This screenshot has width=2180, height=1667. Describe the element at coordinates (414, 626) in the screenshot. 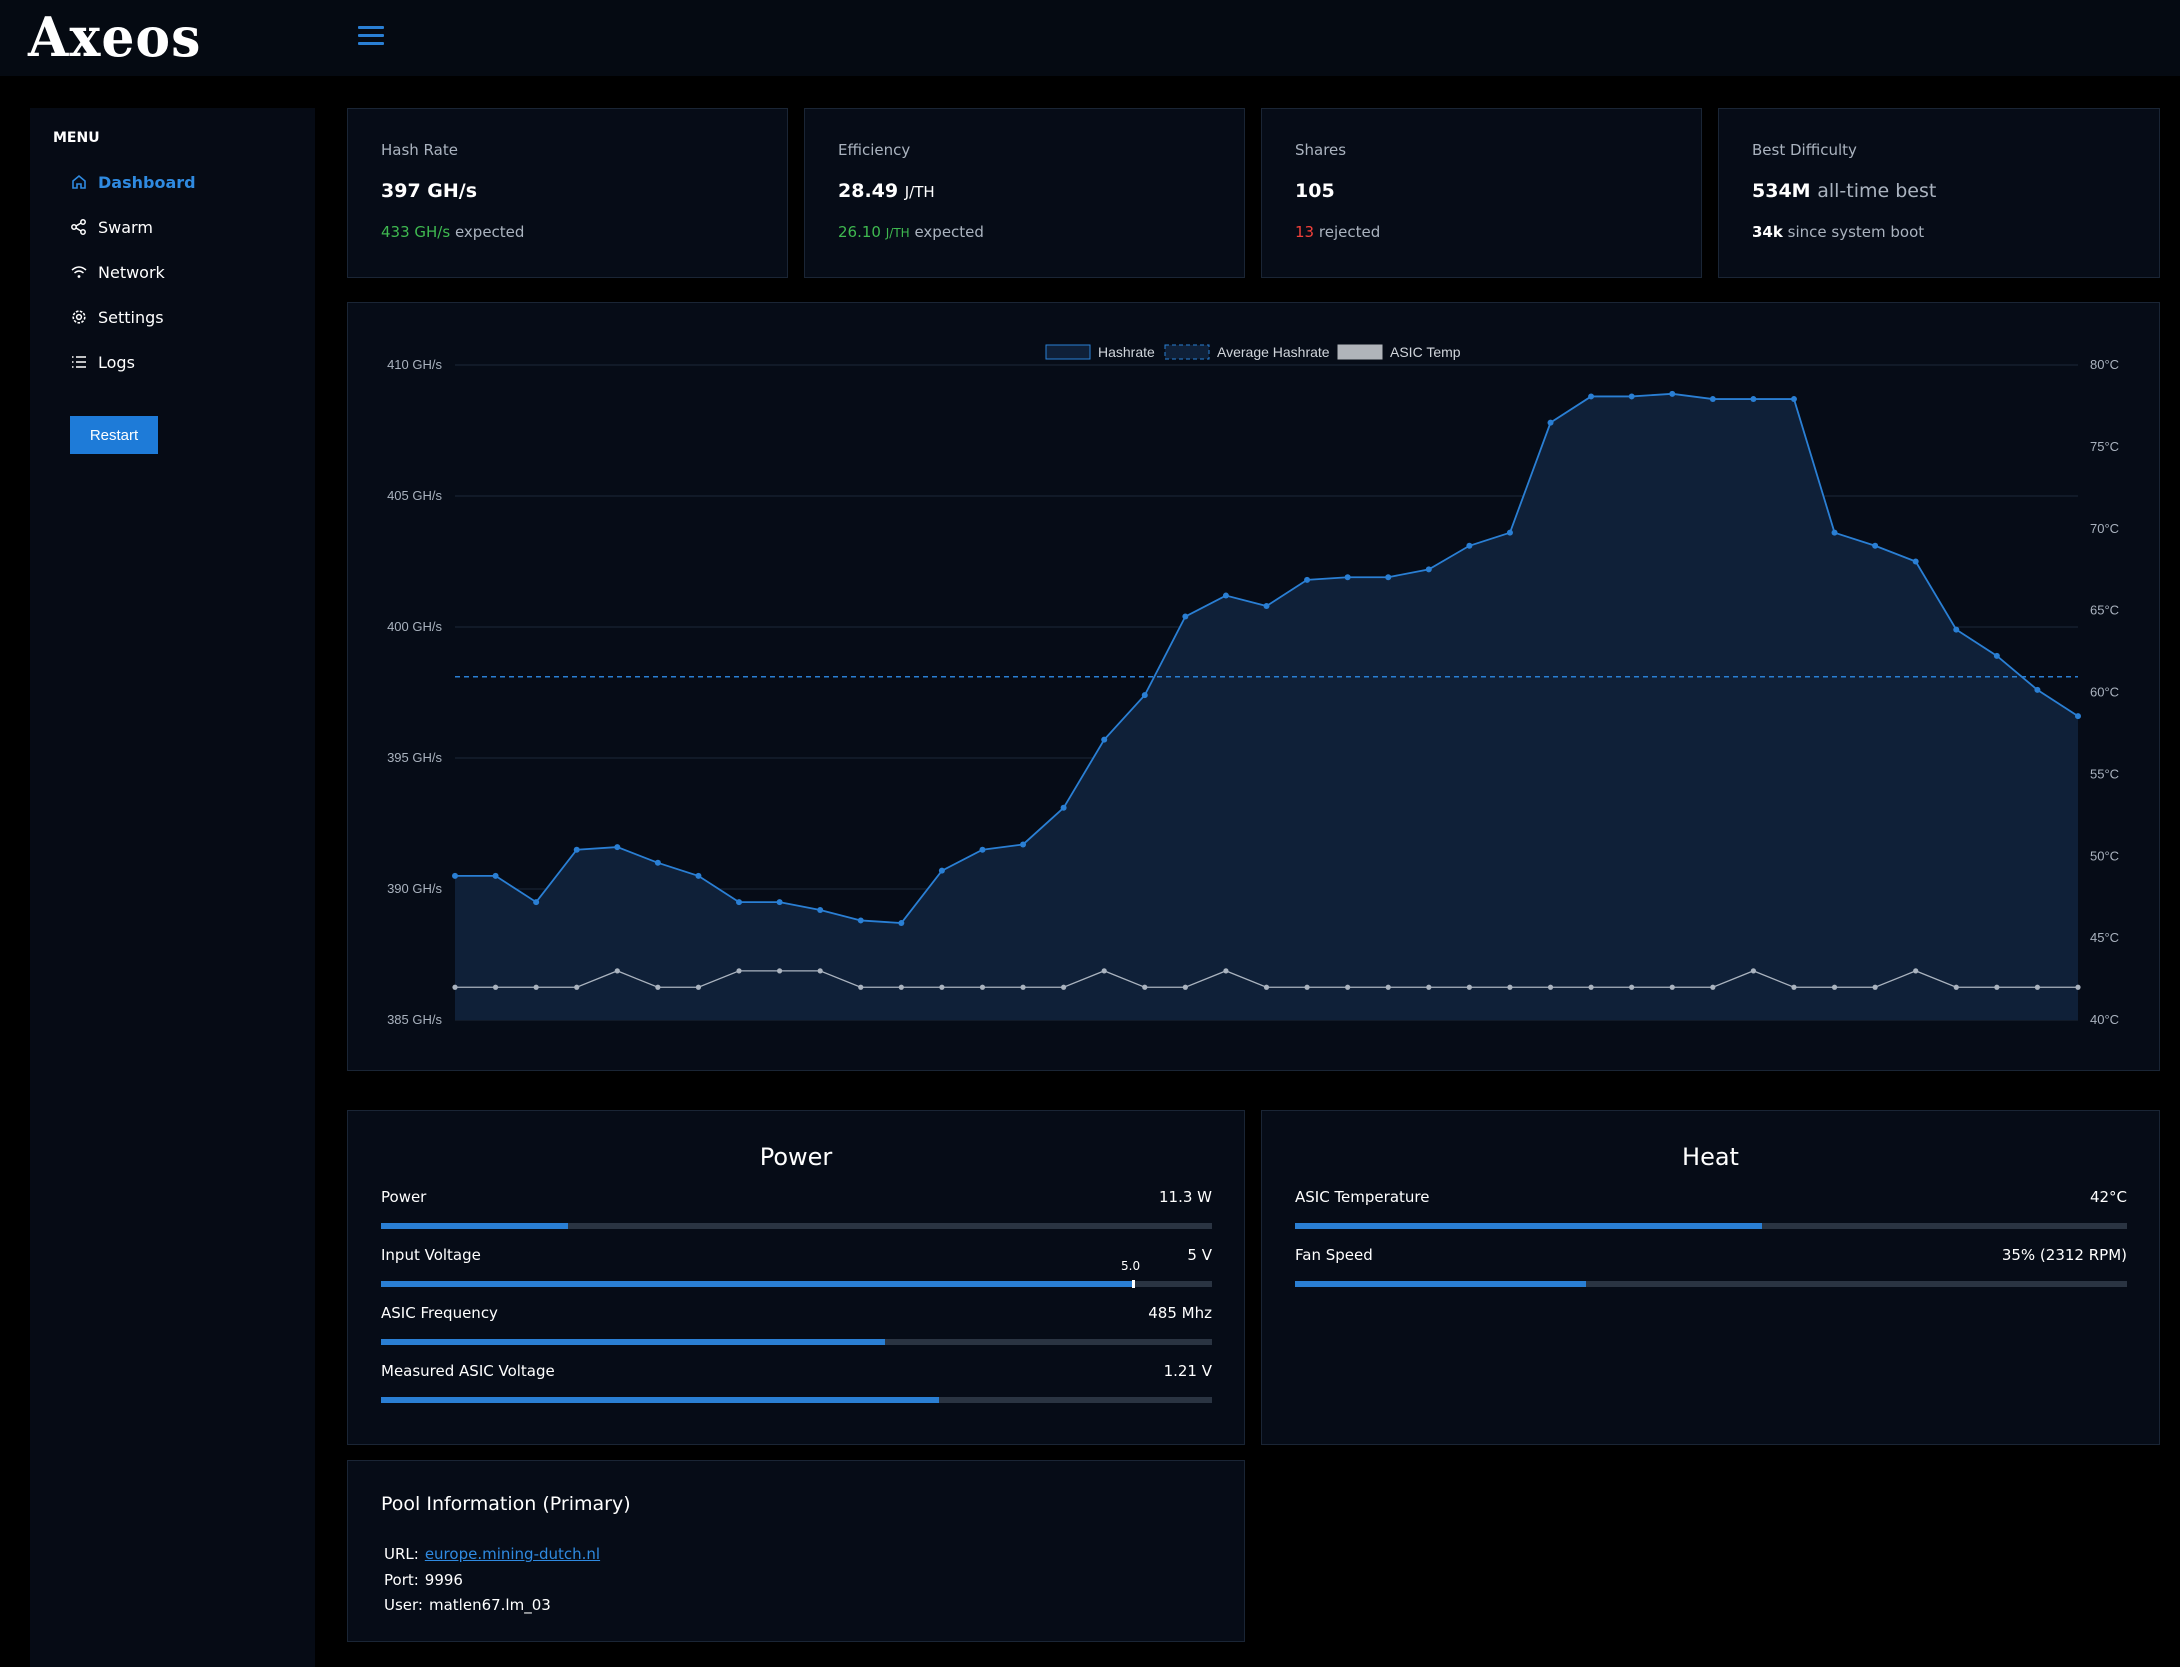

I see `left-axis-tick: 400 GH/s` at that location.